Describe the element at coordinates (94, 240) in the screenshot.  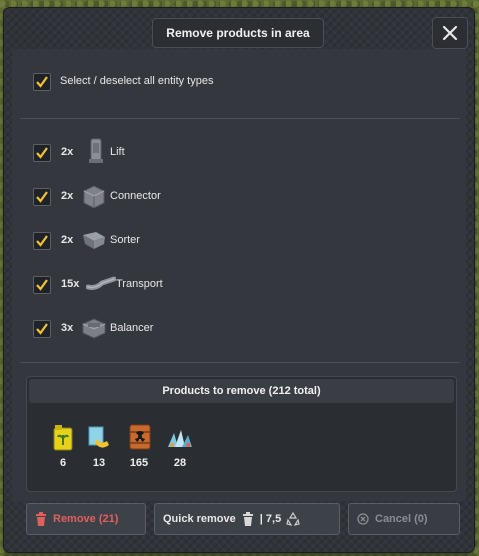
I see `sorter-icon` at that location.